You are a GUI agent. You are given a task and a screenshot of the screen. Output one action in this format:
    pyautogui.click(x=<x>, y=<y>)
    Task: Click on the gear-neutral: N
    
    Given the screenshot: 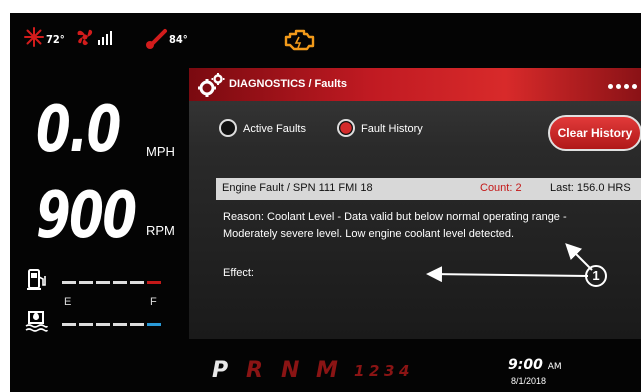 What is the action you would take?
    pyautogui.click(x=290, y=370)
    